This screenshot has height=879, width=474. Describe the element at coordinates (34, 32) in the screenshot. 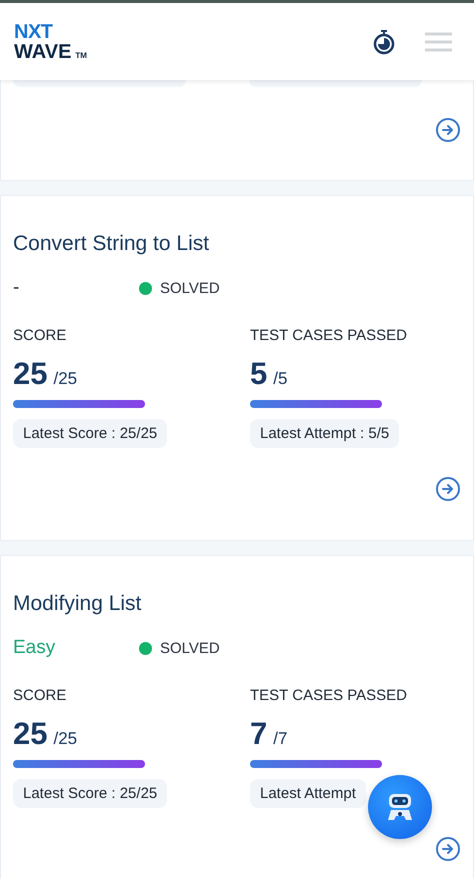

I see `logo-text: NXT` at that location.